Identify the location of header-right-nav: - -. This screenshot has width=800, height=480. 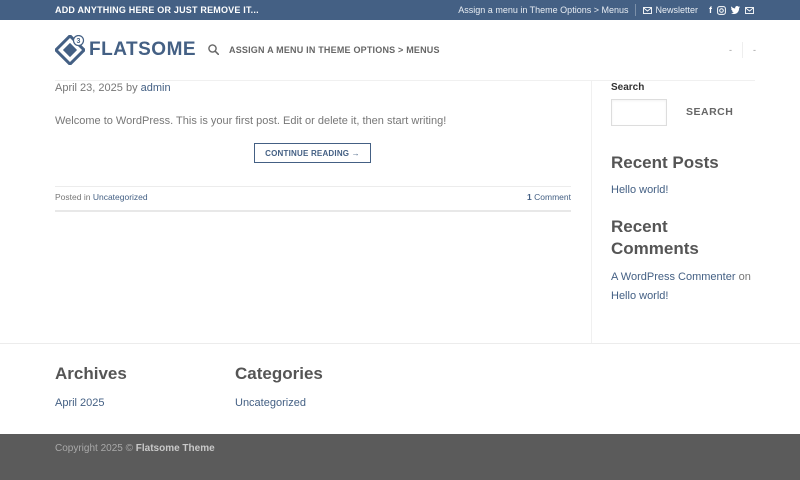
(742, 50).